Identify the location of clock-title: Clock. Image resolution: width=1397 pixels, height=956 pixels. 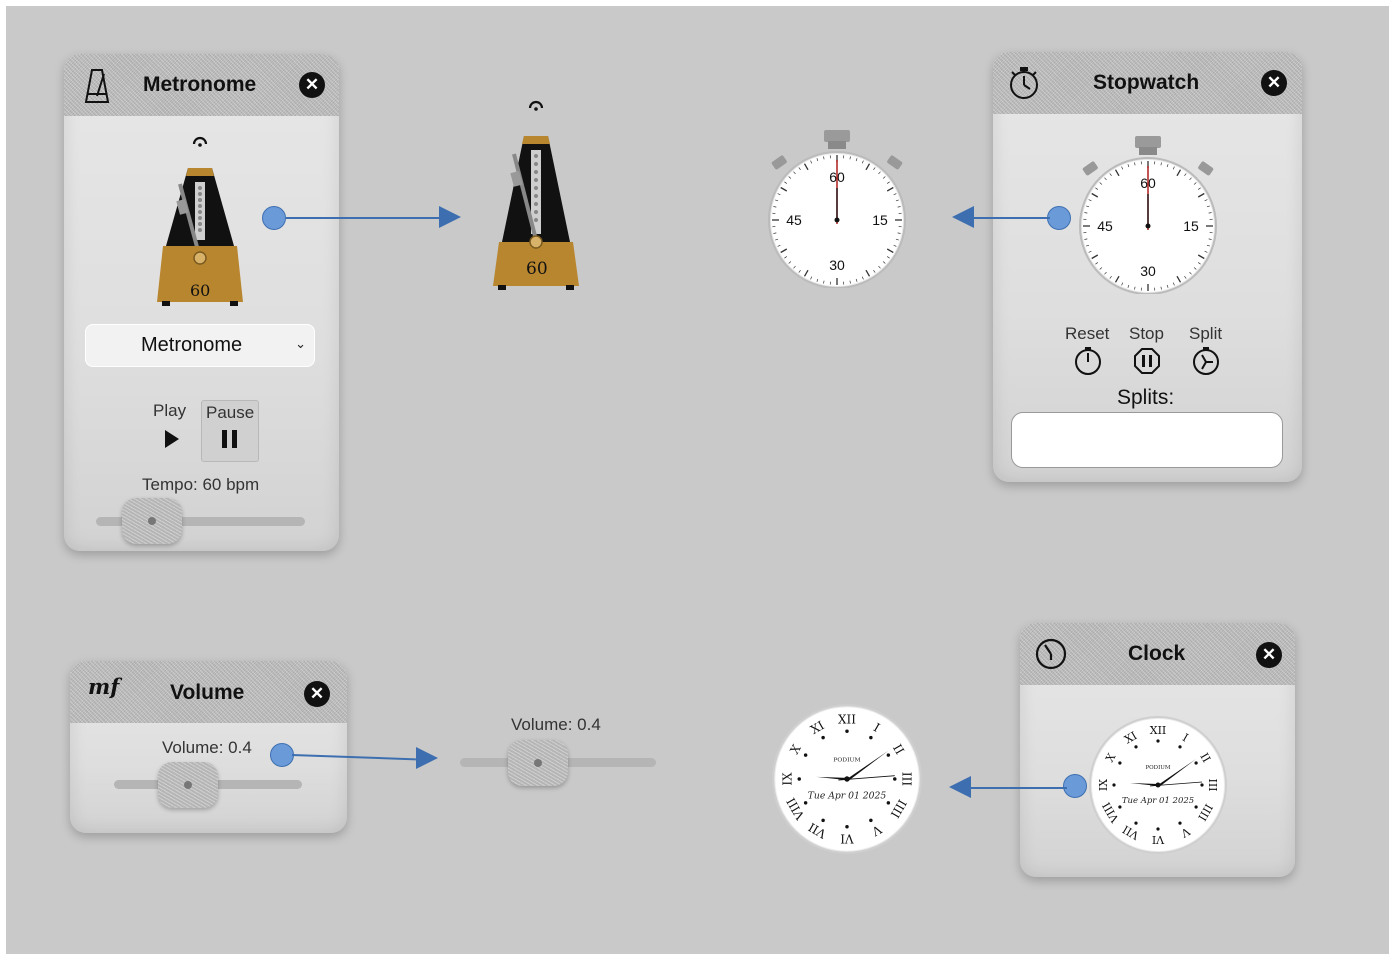
(1157, 653).